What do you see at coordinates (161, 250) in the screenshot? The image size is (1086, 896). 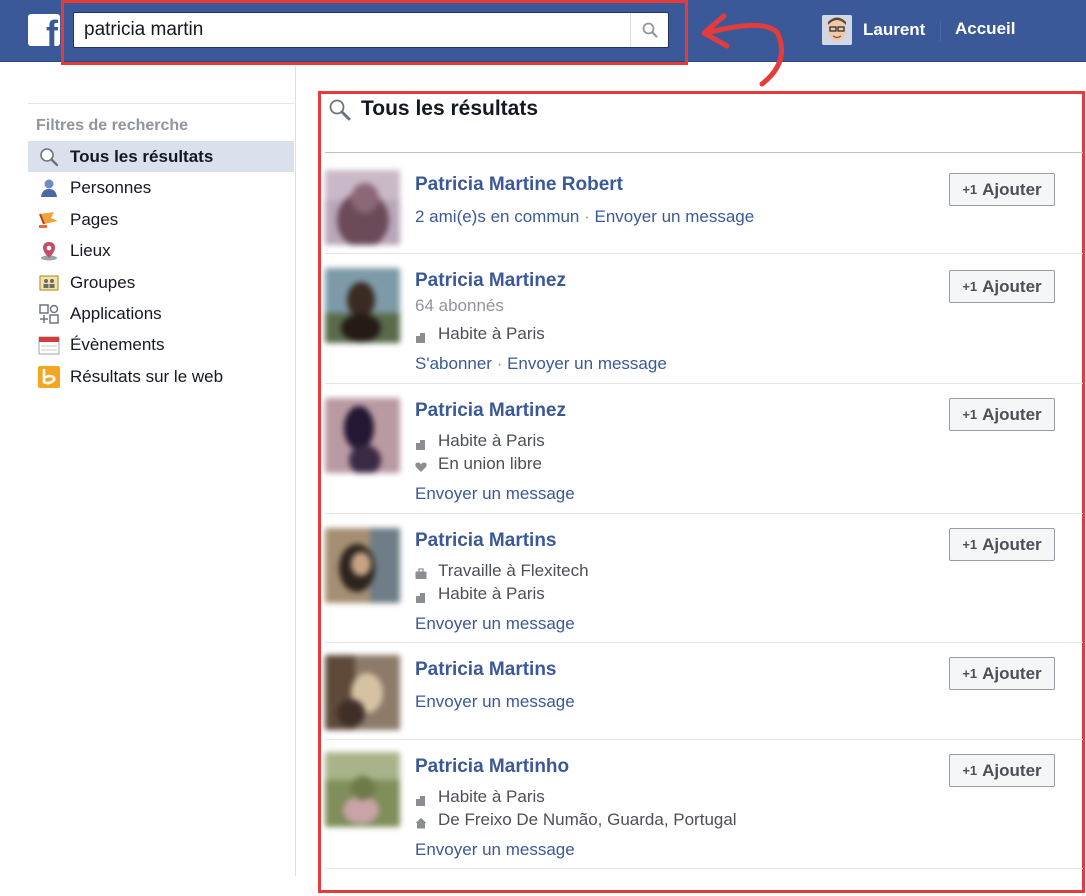 I see `sidebar-item-places: Lieux` at bounding box center [161, 250].